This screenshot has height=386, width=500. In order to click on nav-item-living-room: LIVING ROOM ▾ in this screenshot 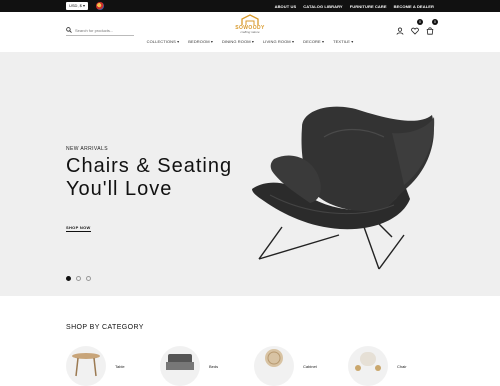, I will do `click(278, 41)`.